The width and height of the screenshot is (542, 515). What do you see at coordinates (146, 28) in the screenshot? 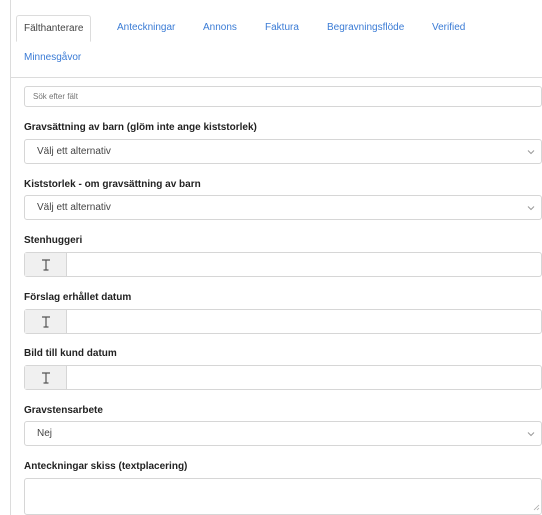
I see `tab-anteckningar: Anteckningar` at bounding box center [146, 28].